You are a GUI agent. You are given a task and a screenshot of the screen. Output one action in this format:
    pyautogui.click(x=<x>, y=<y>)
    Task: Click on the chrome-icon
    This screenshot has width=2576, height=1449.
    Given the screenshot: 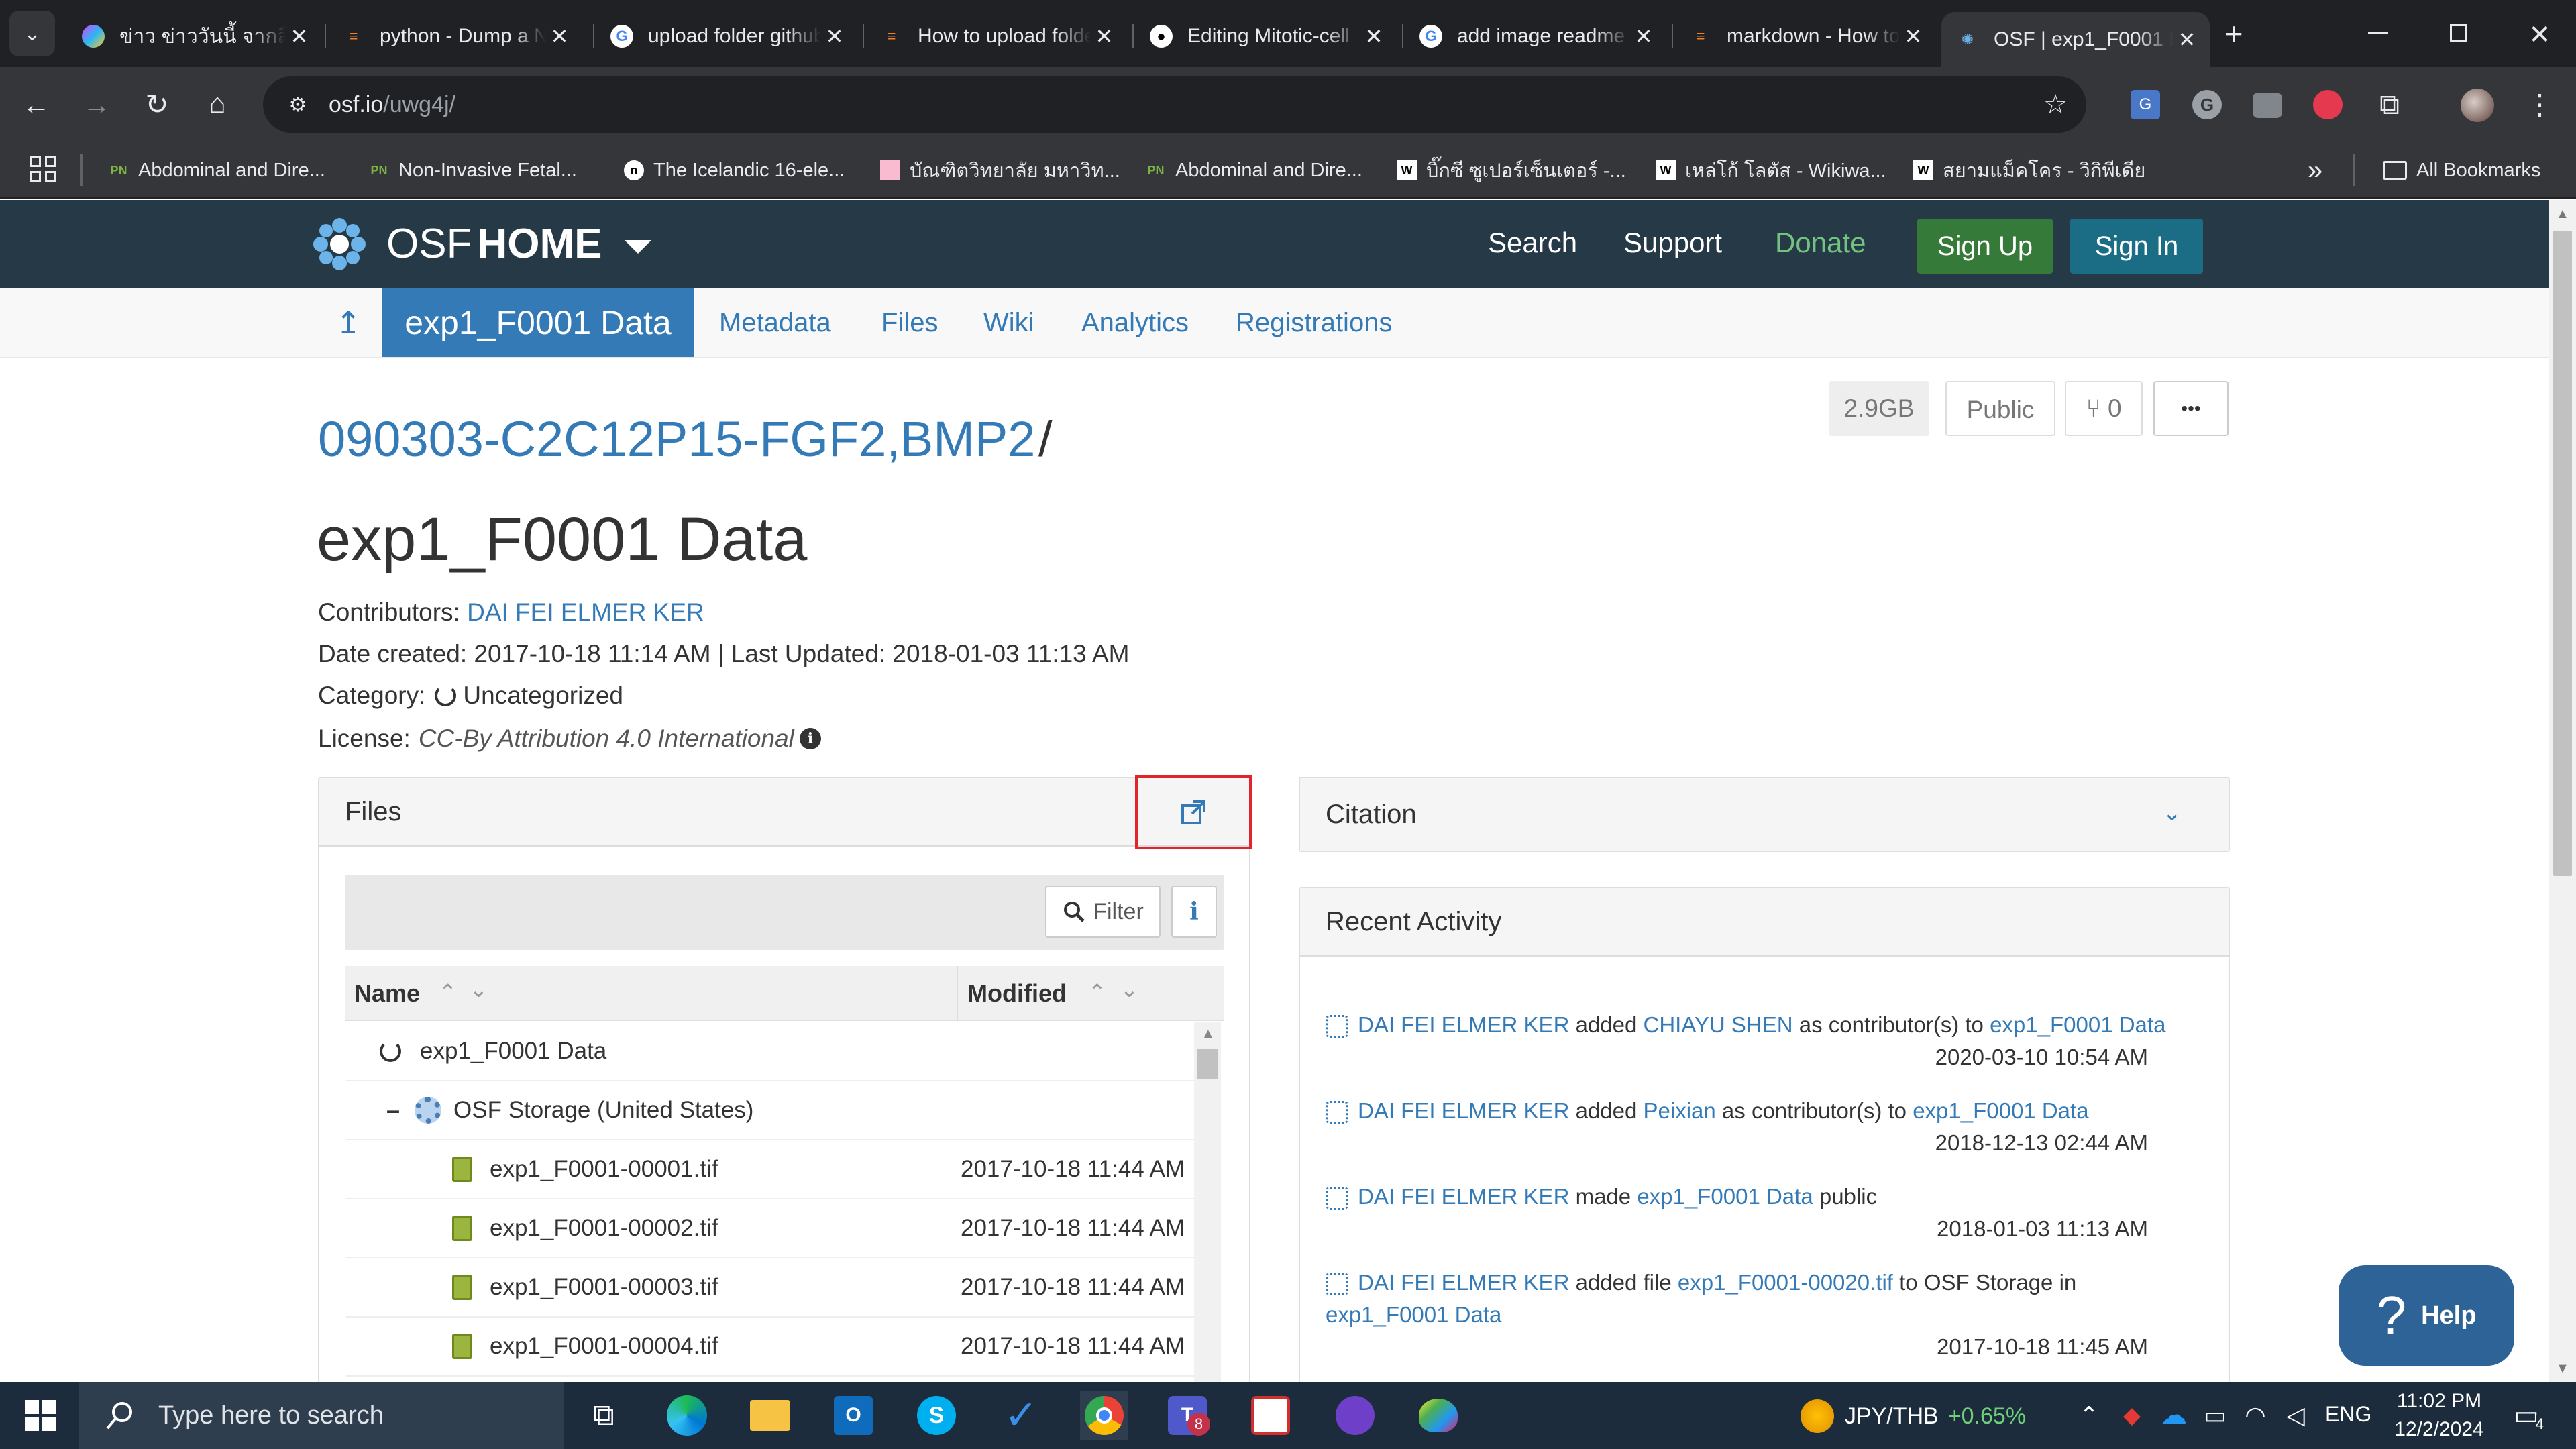 What is the action you would take?
    pyautogui.click(x=1104, y=1415)
    